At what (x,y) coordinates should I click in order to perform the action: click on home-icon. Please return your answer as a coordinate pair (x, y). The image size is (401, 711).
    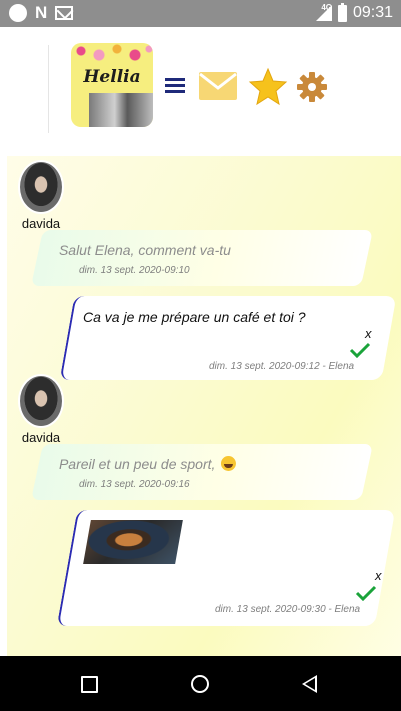
    Looking at the image, I should click on (200, 684).